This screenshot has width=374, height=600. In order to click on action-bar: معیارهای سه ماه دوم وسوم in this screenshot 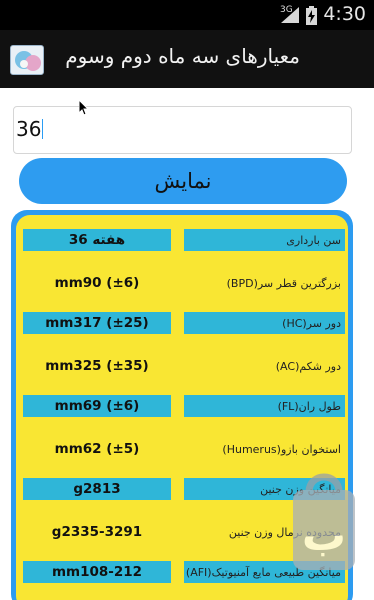, I will do `click(187, 59)`.